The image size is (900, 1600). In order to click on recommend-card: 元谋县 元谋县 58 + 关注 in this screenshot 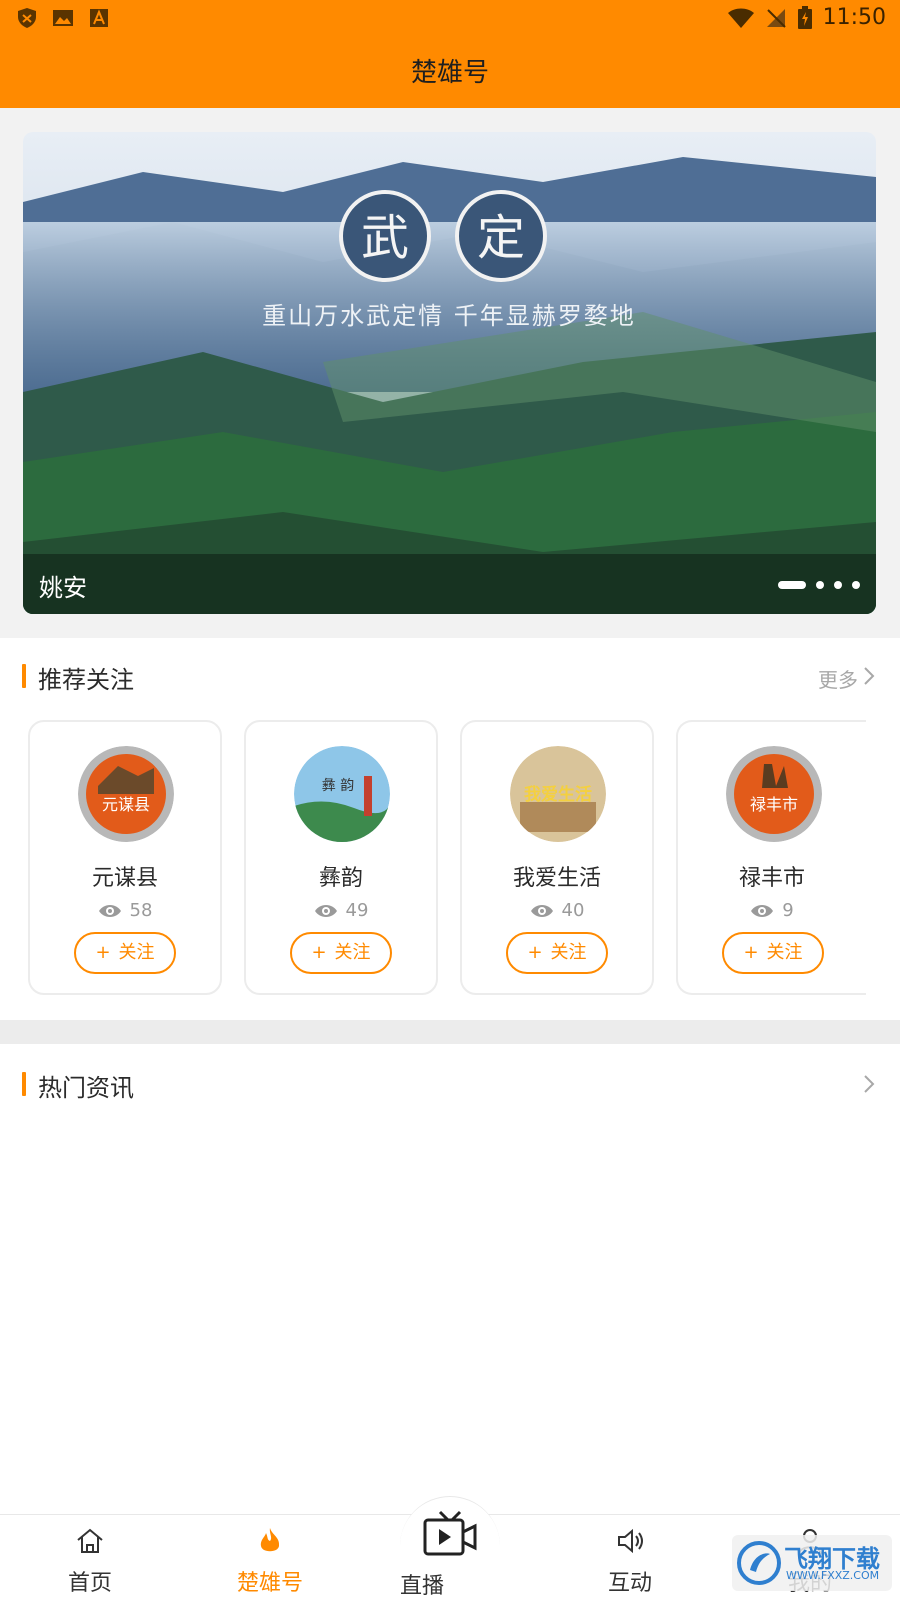, I will do `click(125, 857)`.